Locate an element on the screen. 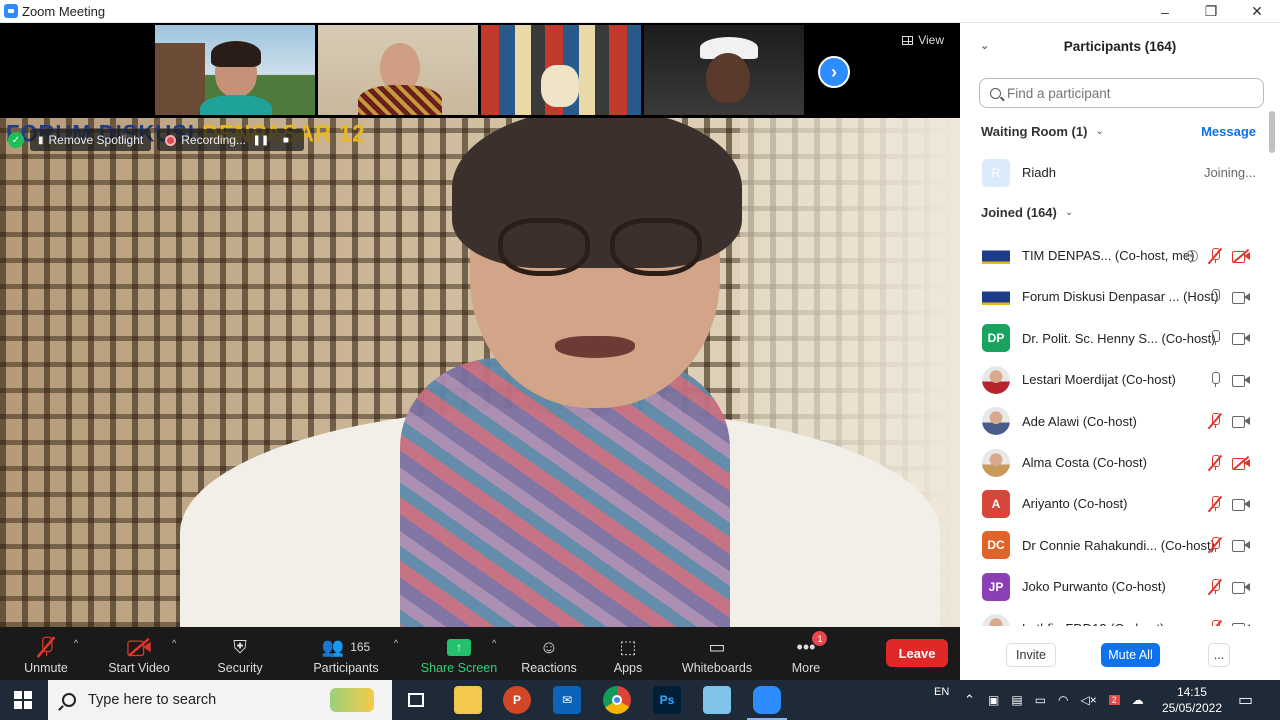 The image size is (1280, 720). tray-expand-icon: ⌃ is located at coordinates (969, 700).